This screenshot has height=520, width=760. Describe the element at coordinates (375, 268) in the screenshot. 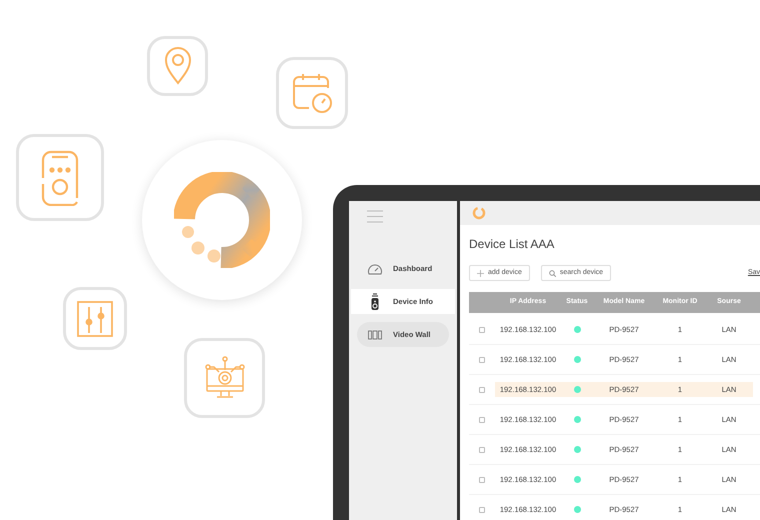

I see `gauge-icon` at that location.